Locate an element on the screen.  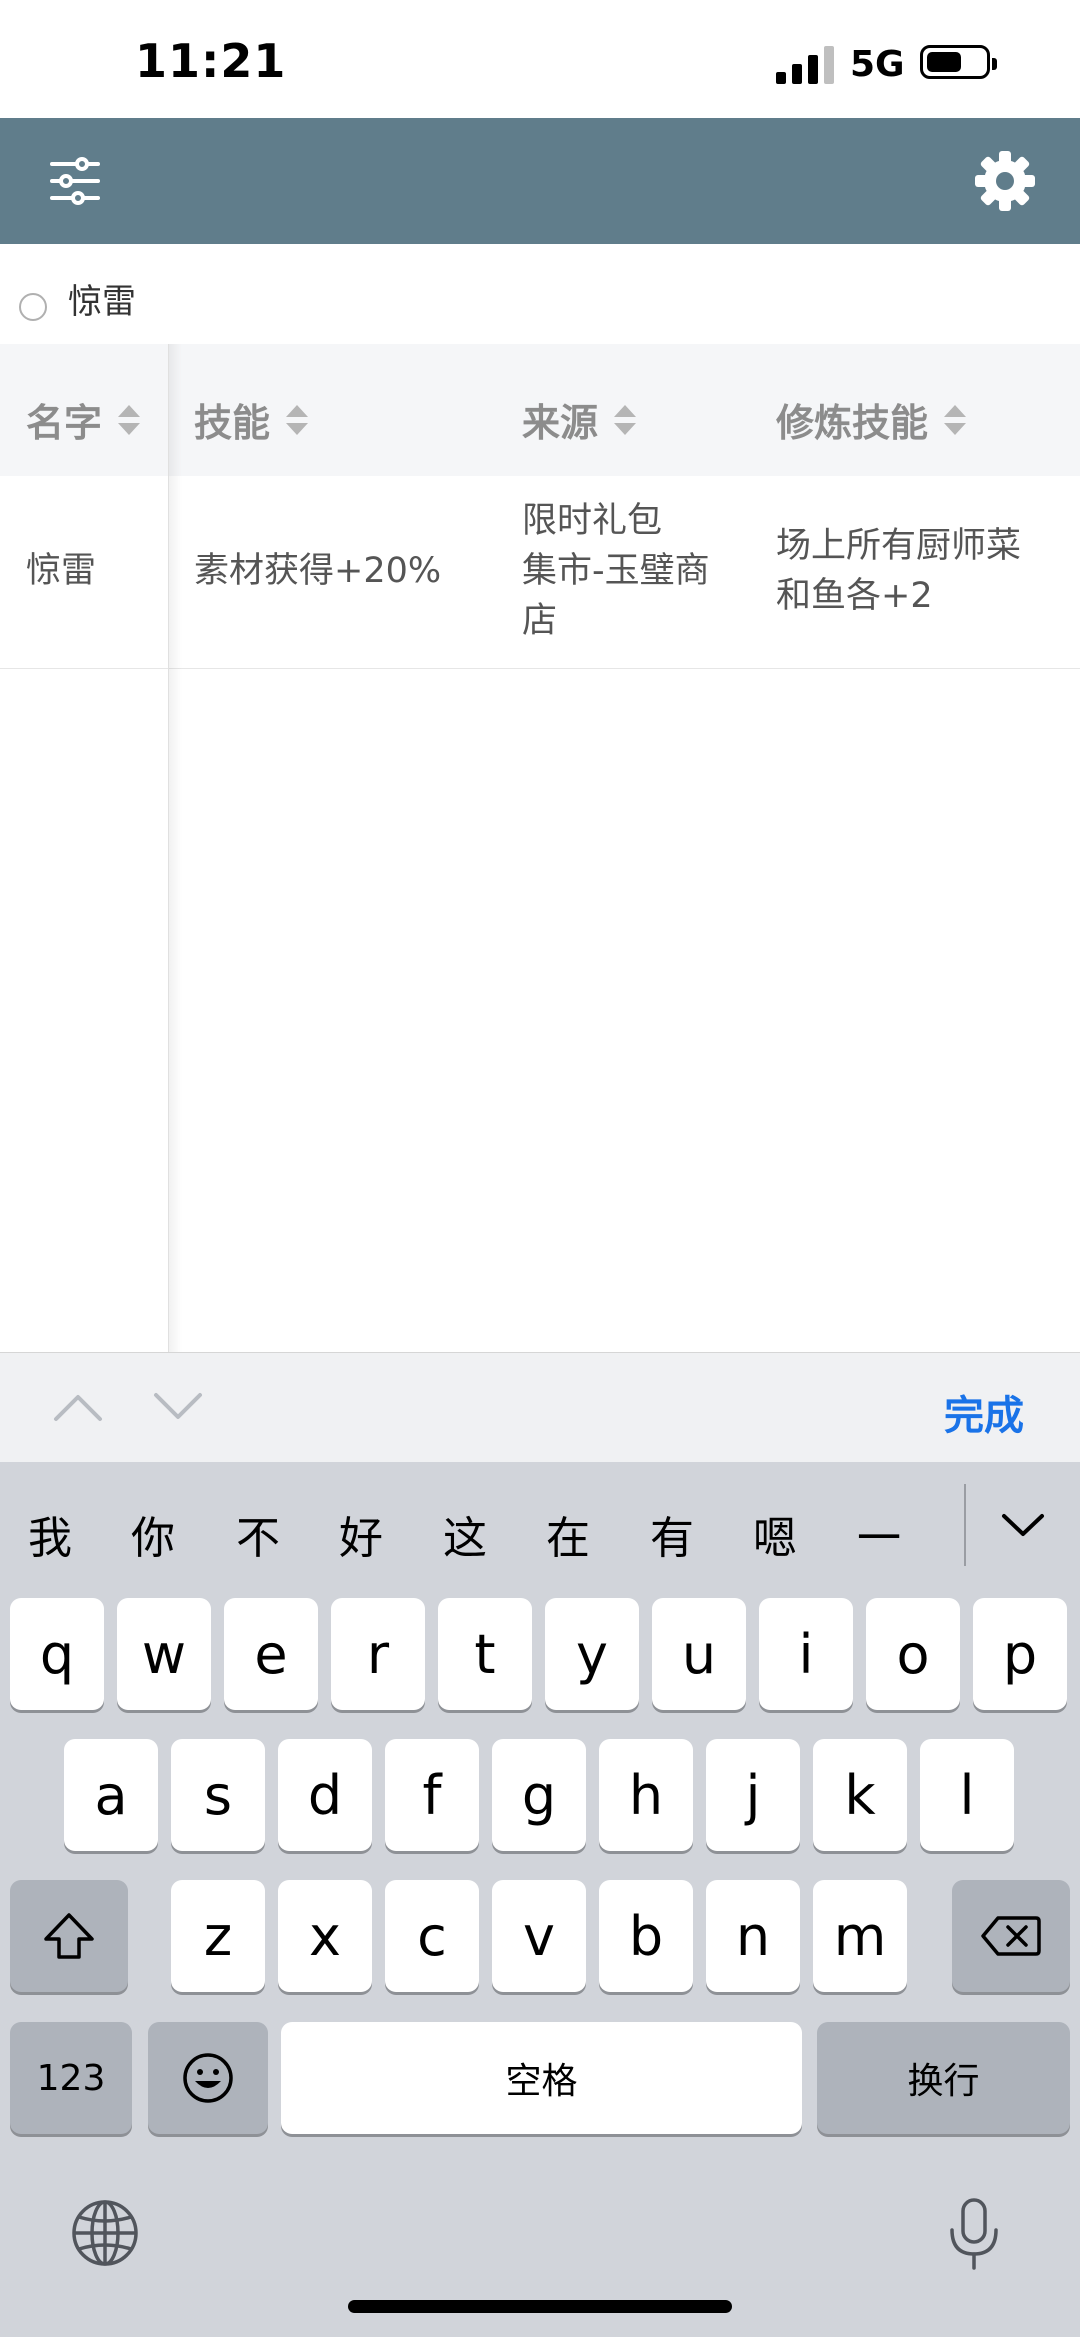
column-header-skill: 技能 is located at coordinates (251, 419).